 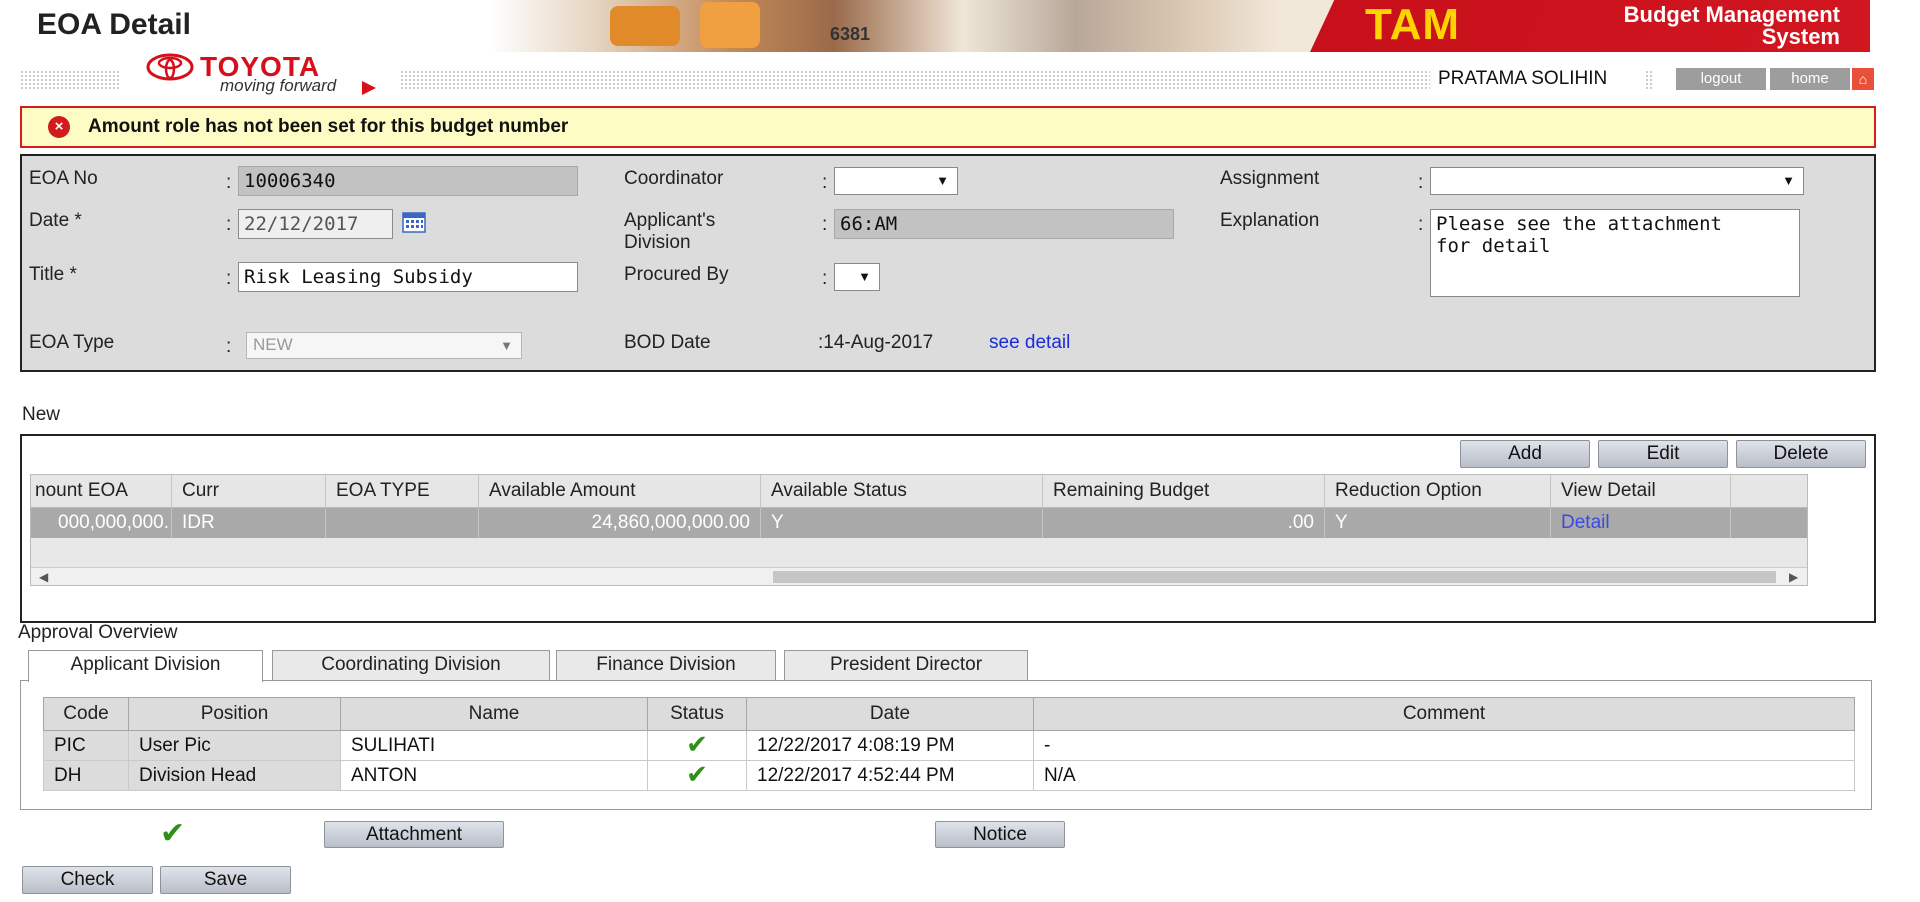 What do you see at coordinates (87, 880) in the screenshot?
I see `check-button: Check` at bounding box center [87, 880].